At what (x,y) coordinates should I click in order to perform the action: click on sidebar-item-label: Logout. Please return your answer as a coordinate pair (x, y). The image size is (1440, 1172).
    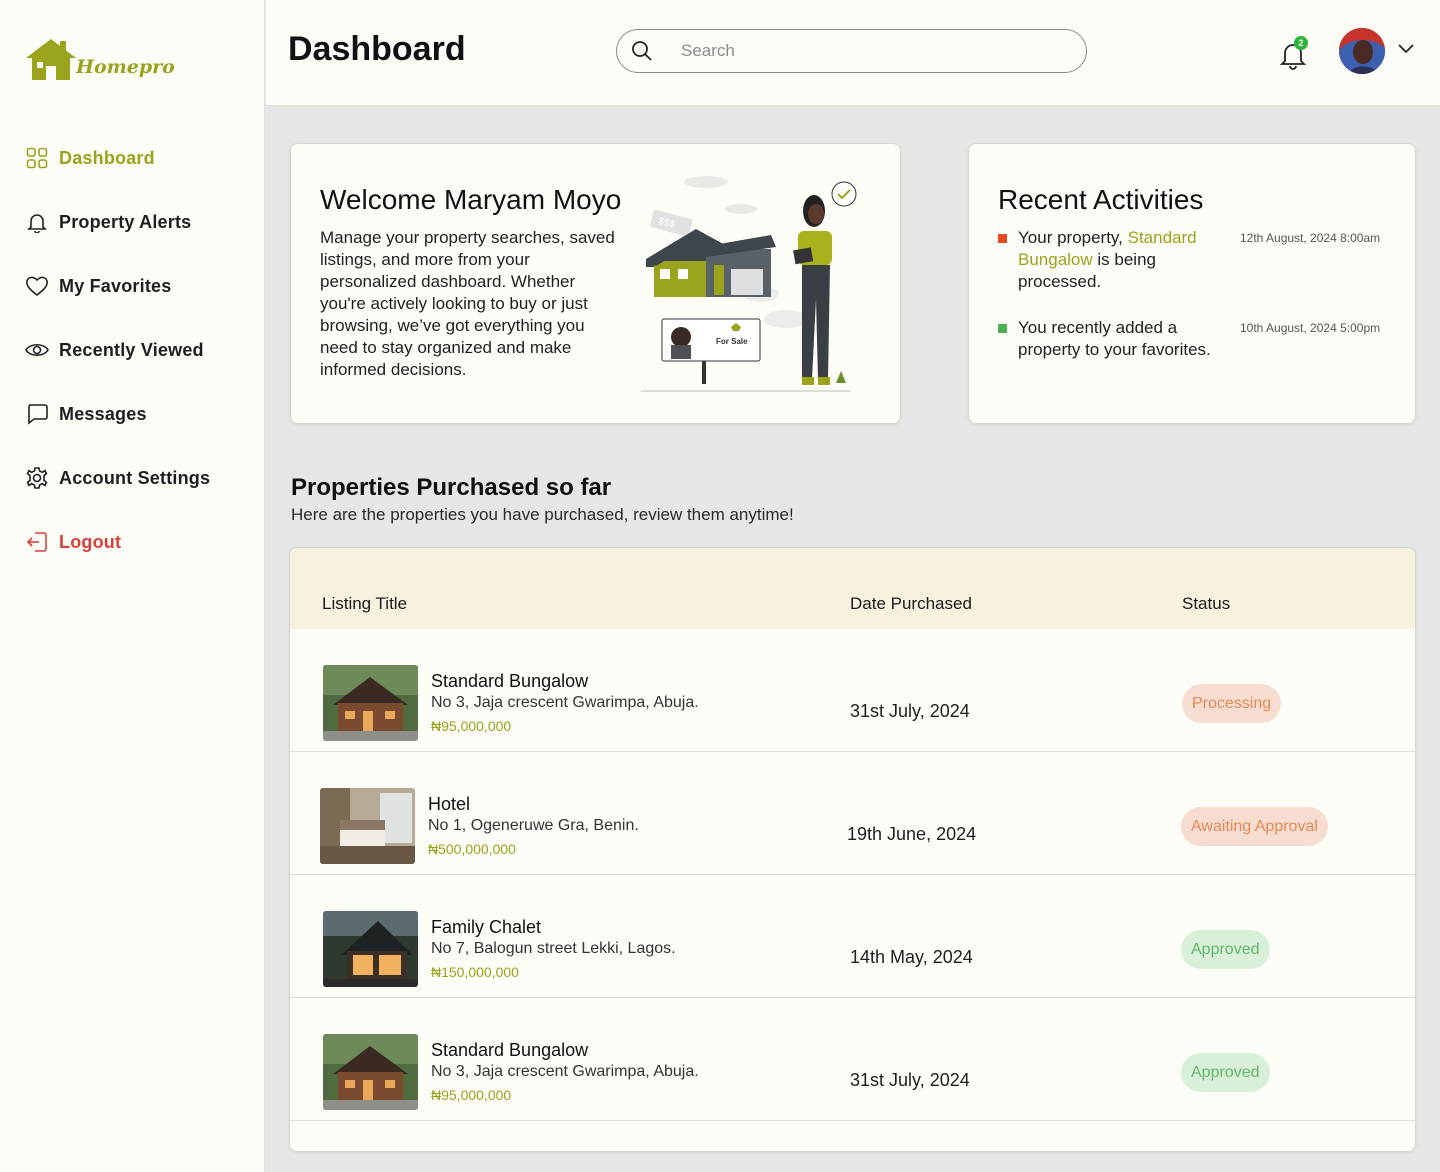
    Looking at the image, I should click on (90, 541).